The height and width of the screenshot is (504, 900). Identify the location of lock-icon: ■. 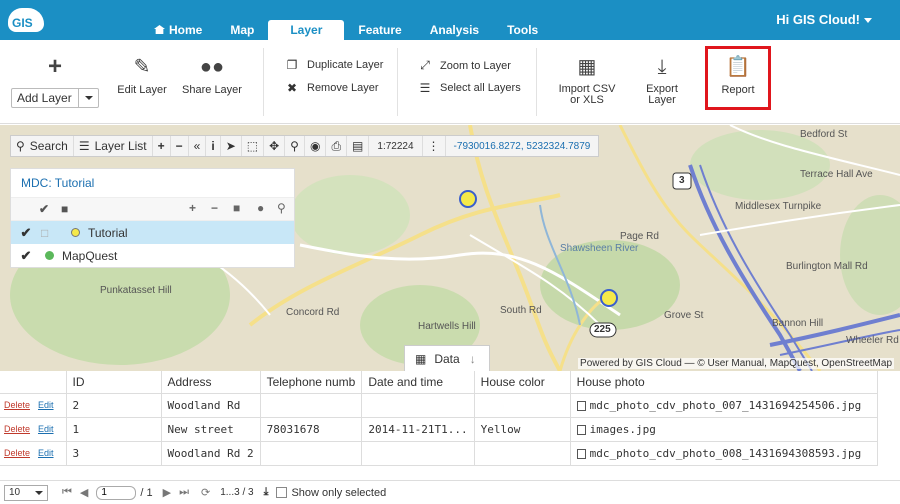
(64, 209).